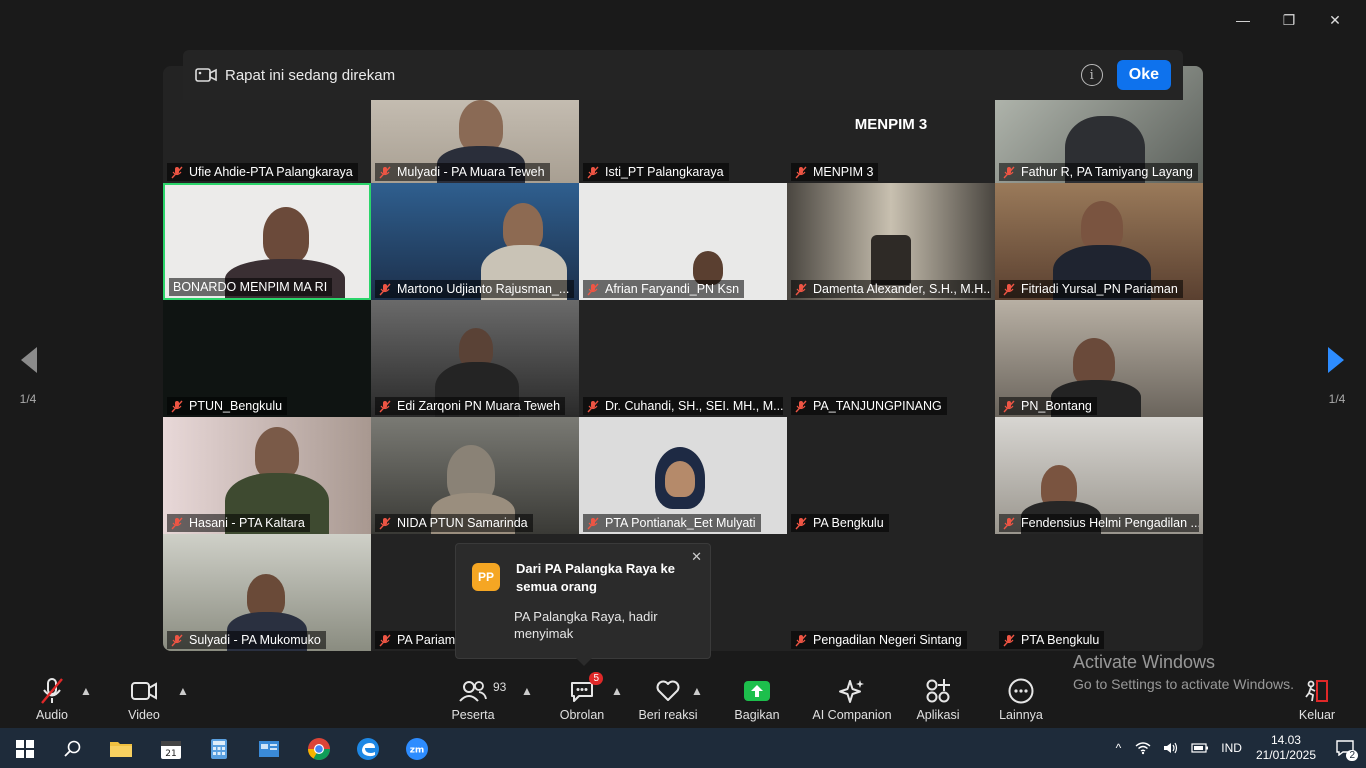 The width and height of the screenshot is (1366, 768). Describe the element at coordinates (219, 749) in the screenshot. I see `calculator-taskbar-button` at that location.